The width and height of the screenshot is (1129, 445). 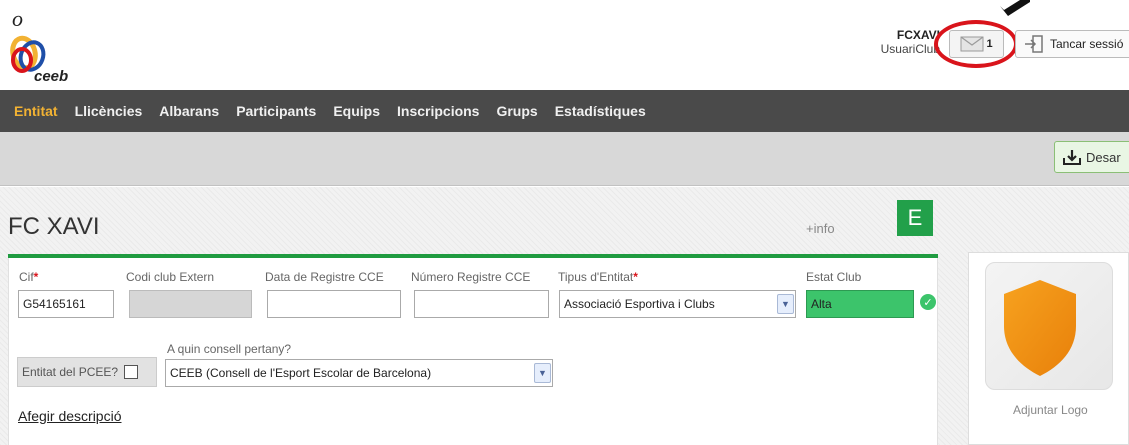 I want to click on logout-label: Tancar sessió, so click(x=1087, y=44).